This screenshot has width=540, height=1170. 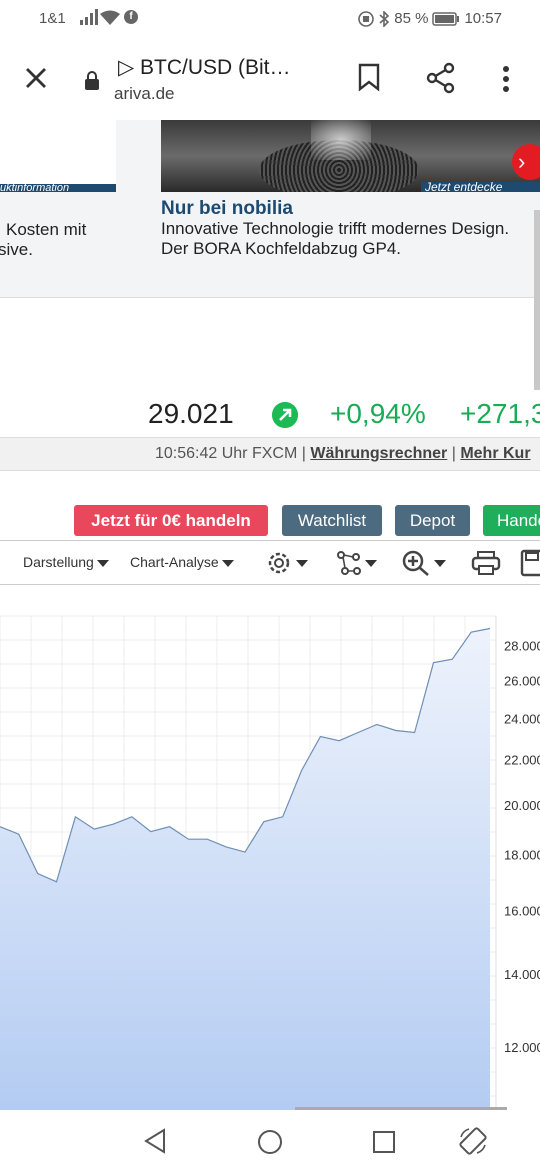 I want to click on save-icon, so click(x=530, y=563).